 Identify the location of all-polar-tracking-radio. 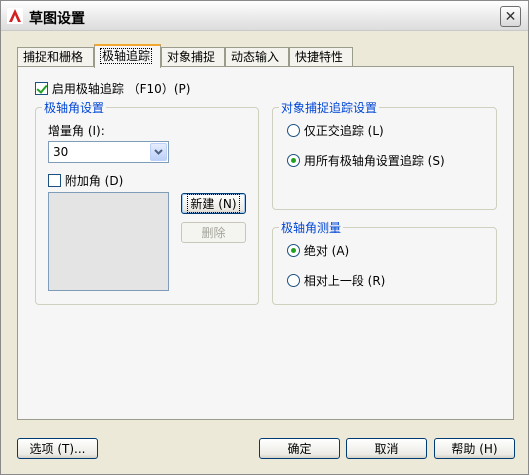
(293, 160).